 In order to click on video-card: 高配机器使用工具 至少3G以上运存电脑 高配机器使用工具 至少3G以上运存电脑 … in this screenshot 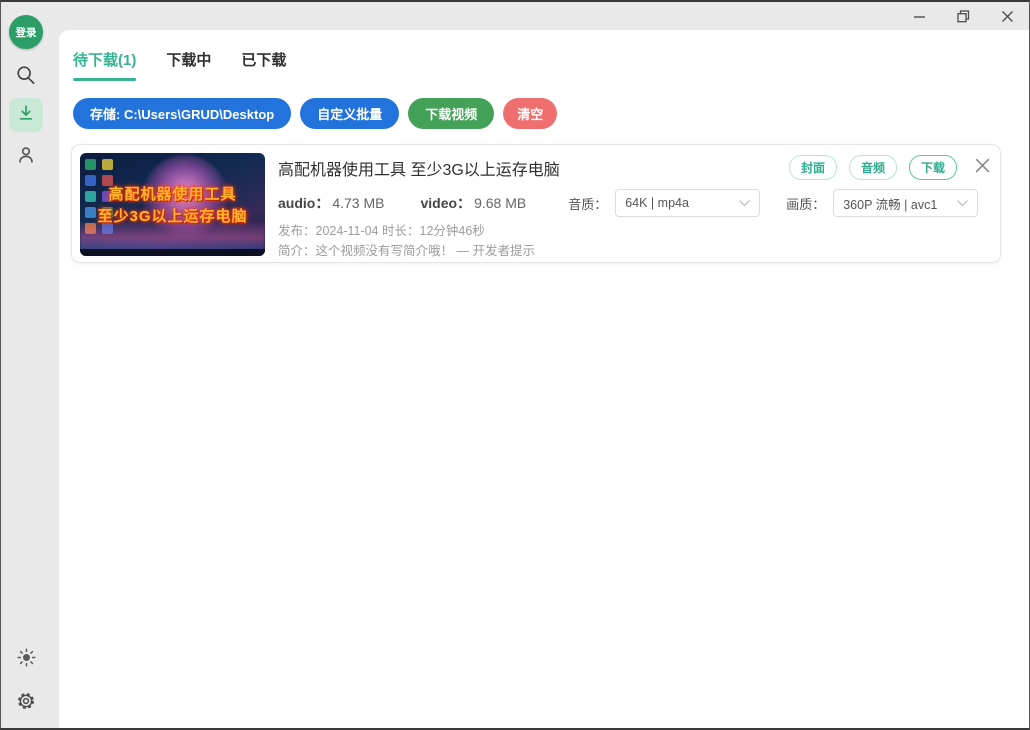, I will do `click(536, 203)`.